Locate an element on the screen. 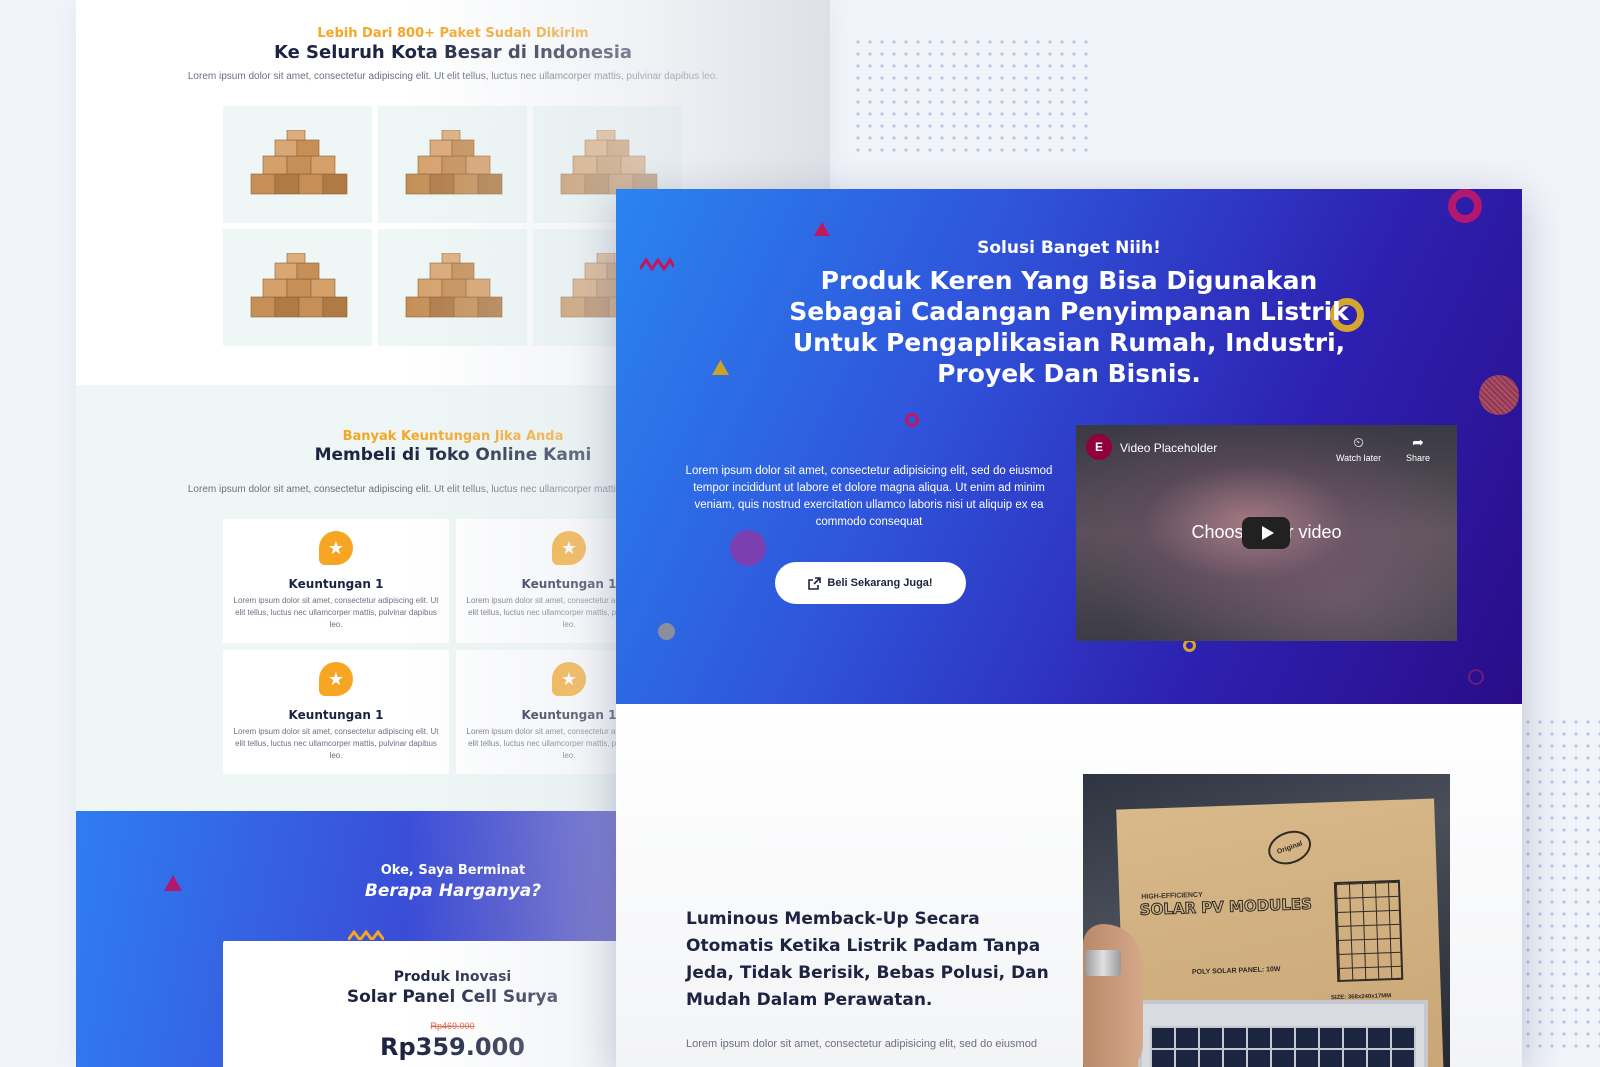  buy-now-button: Beli Sekarang Juga! is located at coordinates (870, 583).